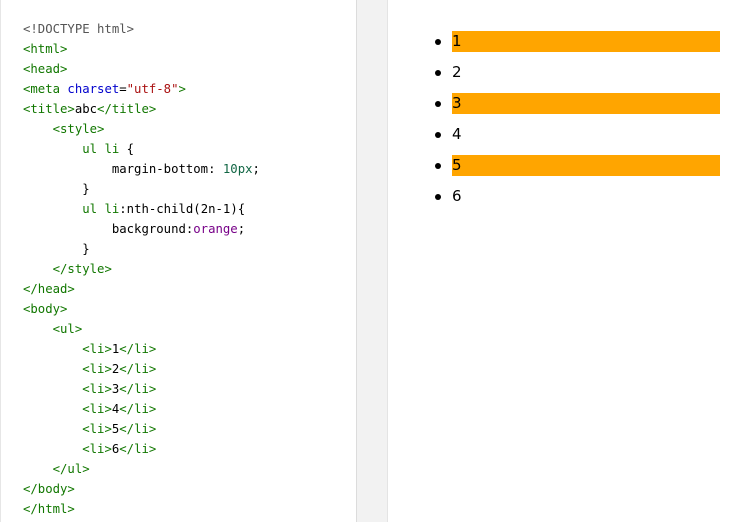  Describe the element at coordinates (182, 89) in the screenshot. I see `code-token: >` at that location.